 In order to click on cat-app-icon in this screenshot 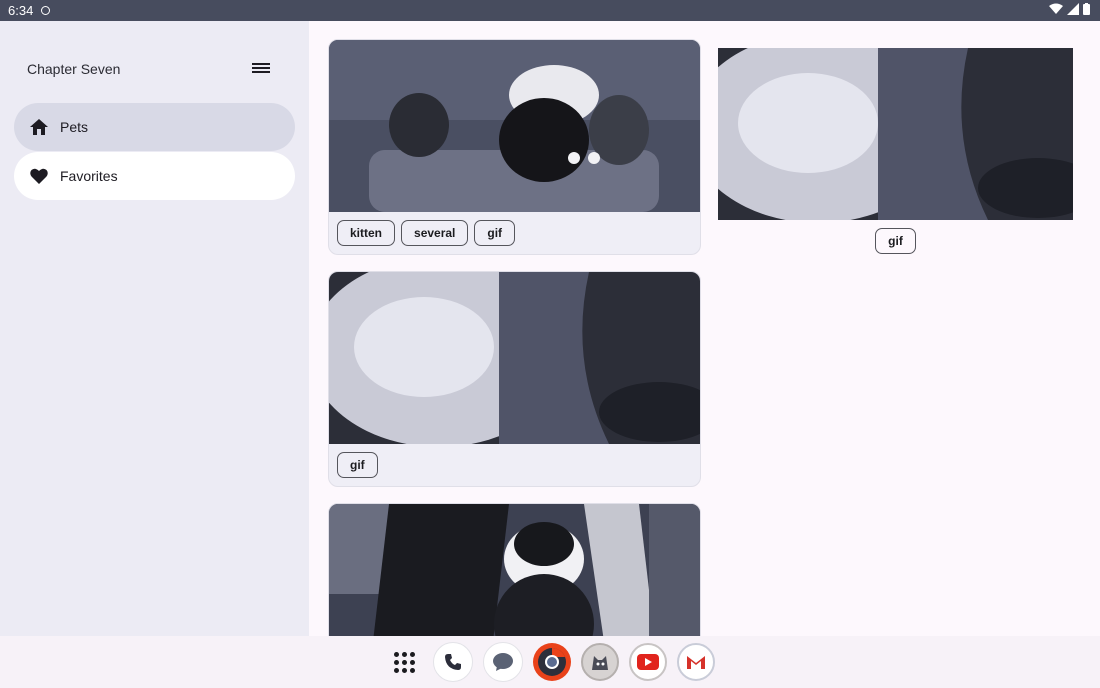, I will do `click(600, 662)`.